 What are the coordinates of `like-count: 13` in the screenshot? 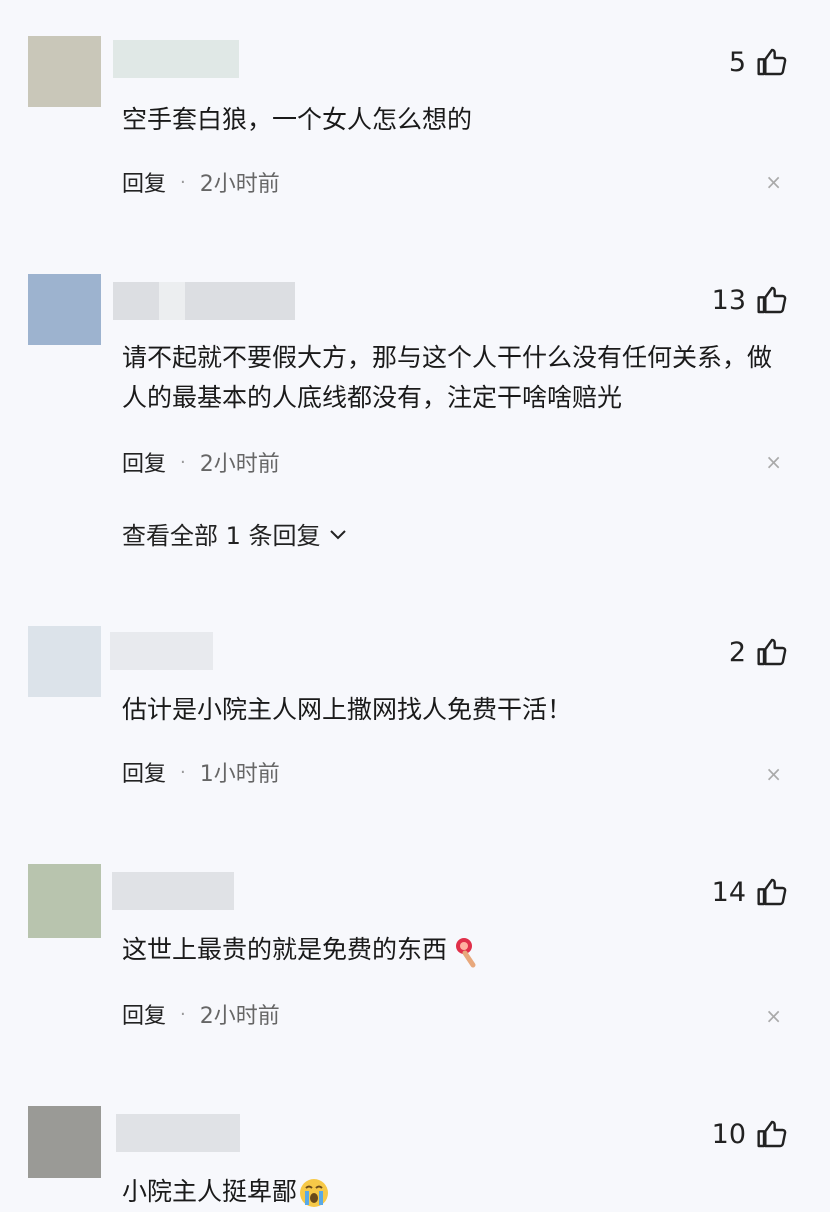 It's located at (728, 300).